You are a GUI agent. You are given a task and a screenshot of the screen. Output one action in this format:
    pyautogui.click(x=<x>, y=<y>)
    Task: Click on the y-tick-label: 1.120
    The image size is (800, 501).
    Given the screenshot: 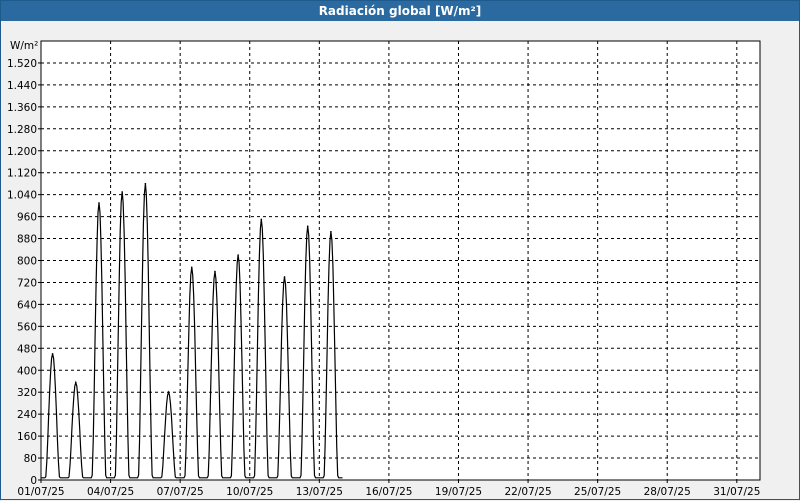 What is the action you would take?
    pyautogui.click(x=22, y=174)
    